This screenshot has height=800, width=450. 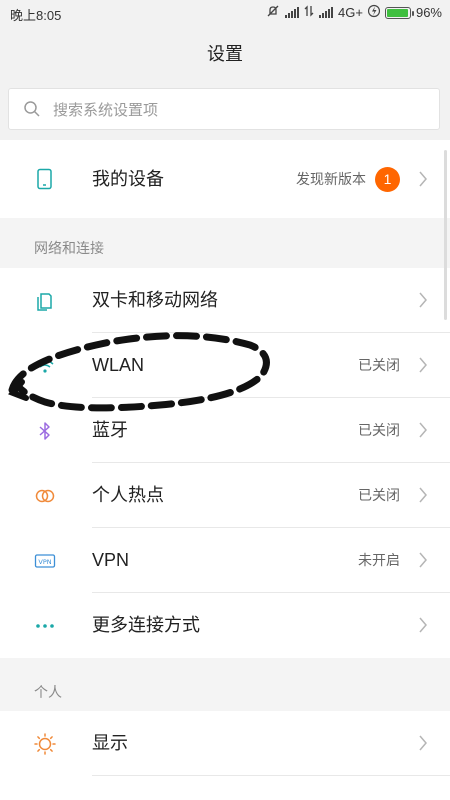 What do you see at coordinates (309, 12) in the screenshot?
I see `data-transfer-icon` at bounding box center [309, 12].